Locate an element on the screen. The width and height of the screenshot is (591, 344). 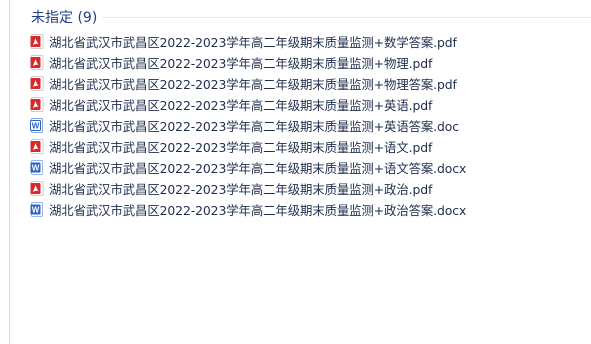
file-item: 湖北省武汉市武昌区2022-2023学年高二年级期末质量监测+政治.pdf is located at coordinates (310, 188).